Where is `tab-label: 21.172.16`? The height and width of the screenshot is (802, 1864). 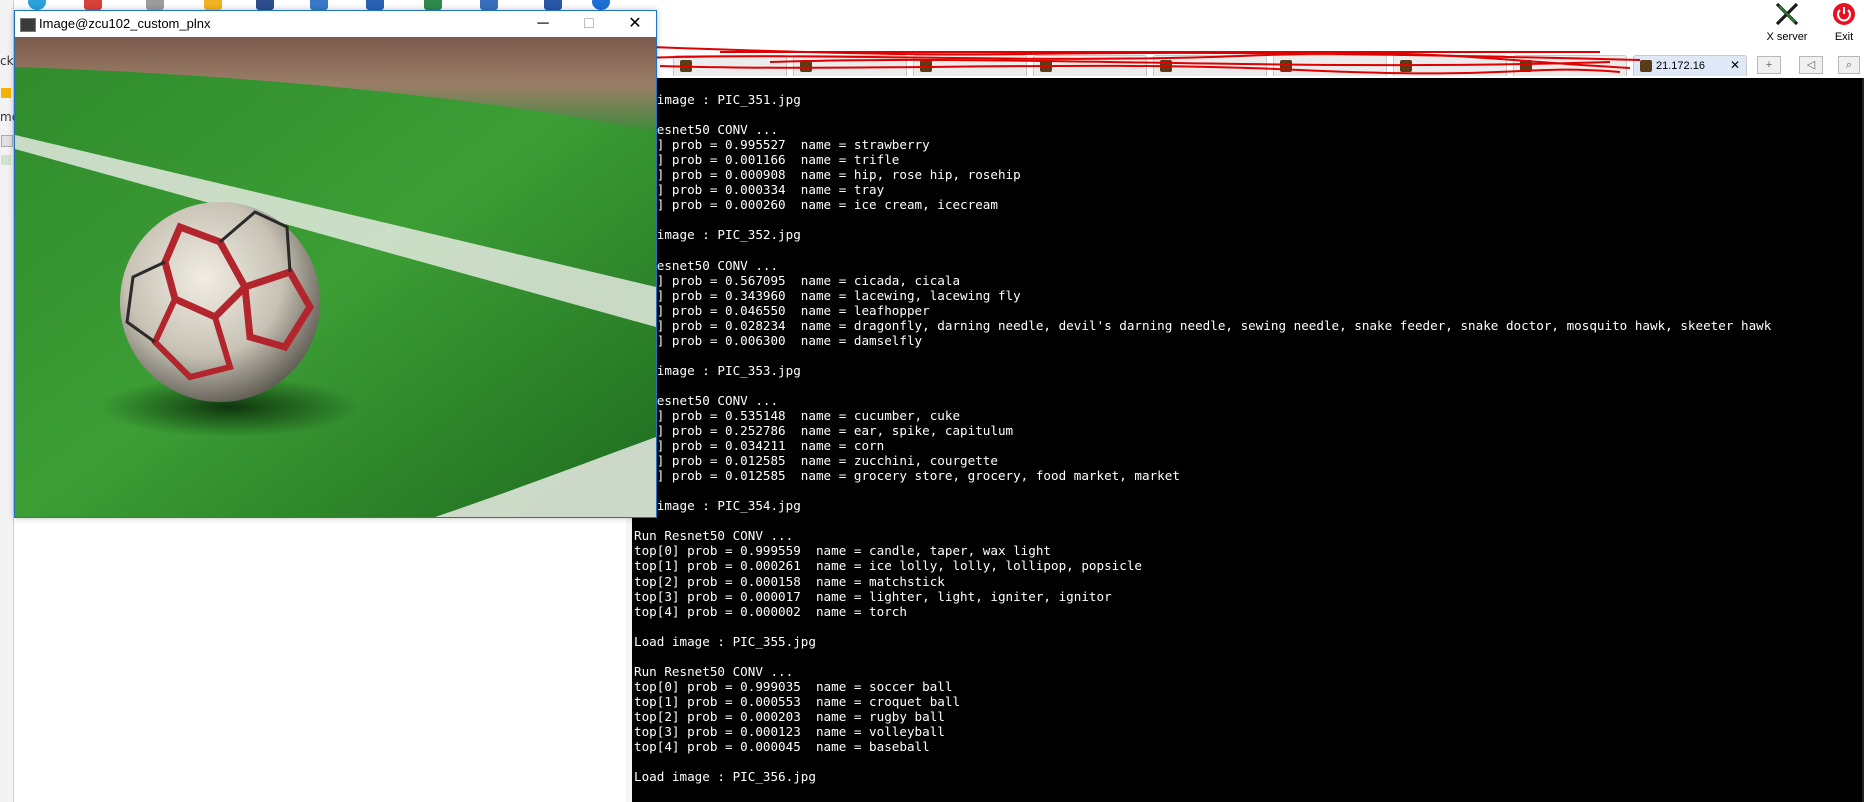
tab-label: 21.172.16 is located at coordinates (1680, 66).